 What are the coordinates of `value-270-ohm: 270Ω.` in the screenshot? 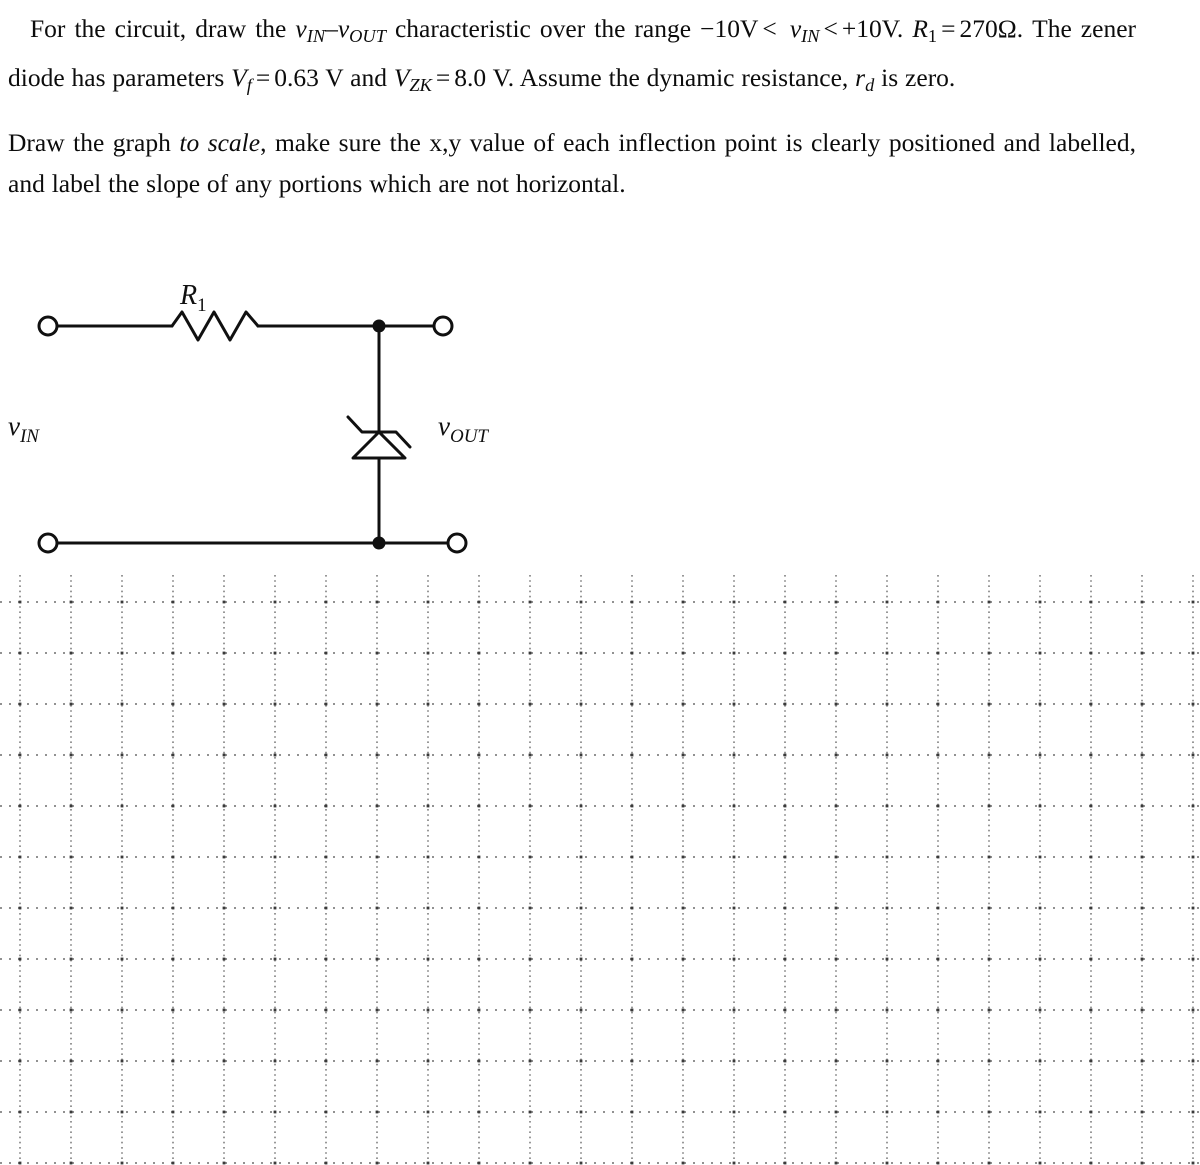 It's located at (991, 28).